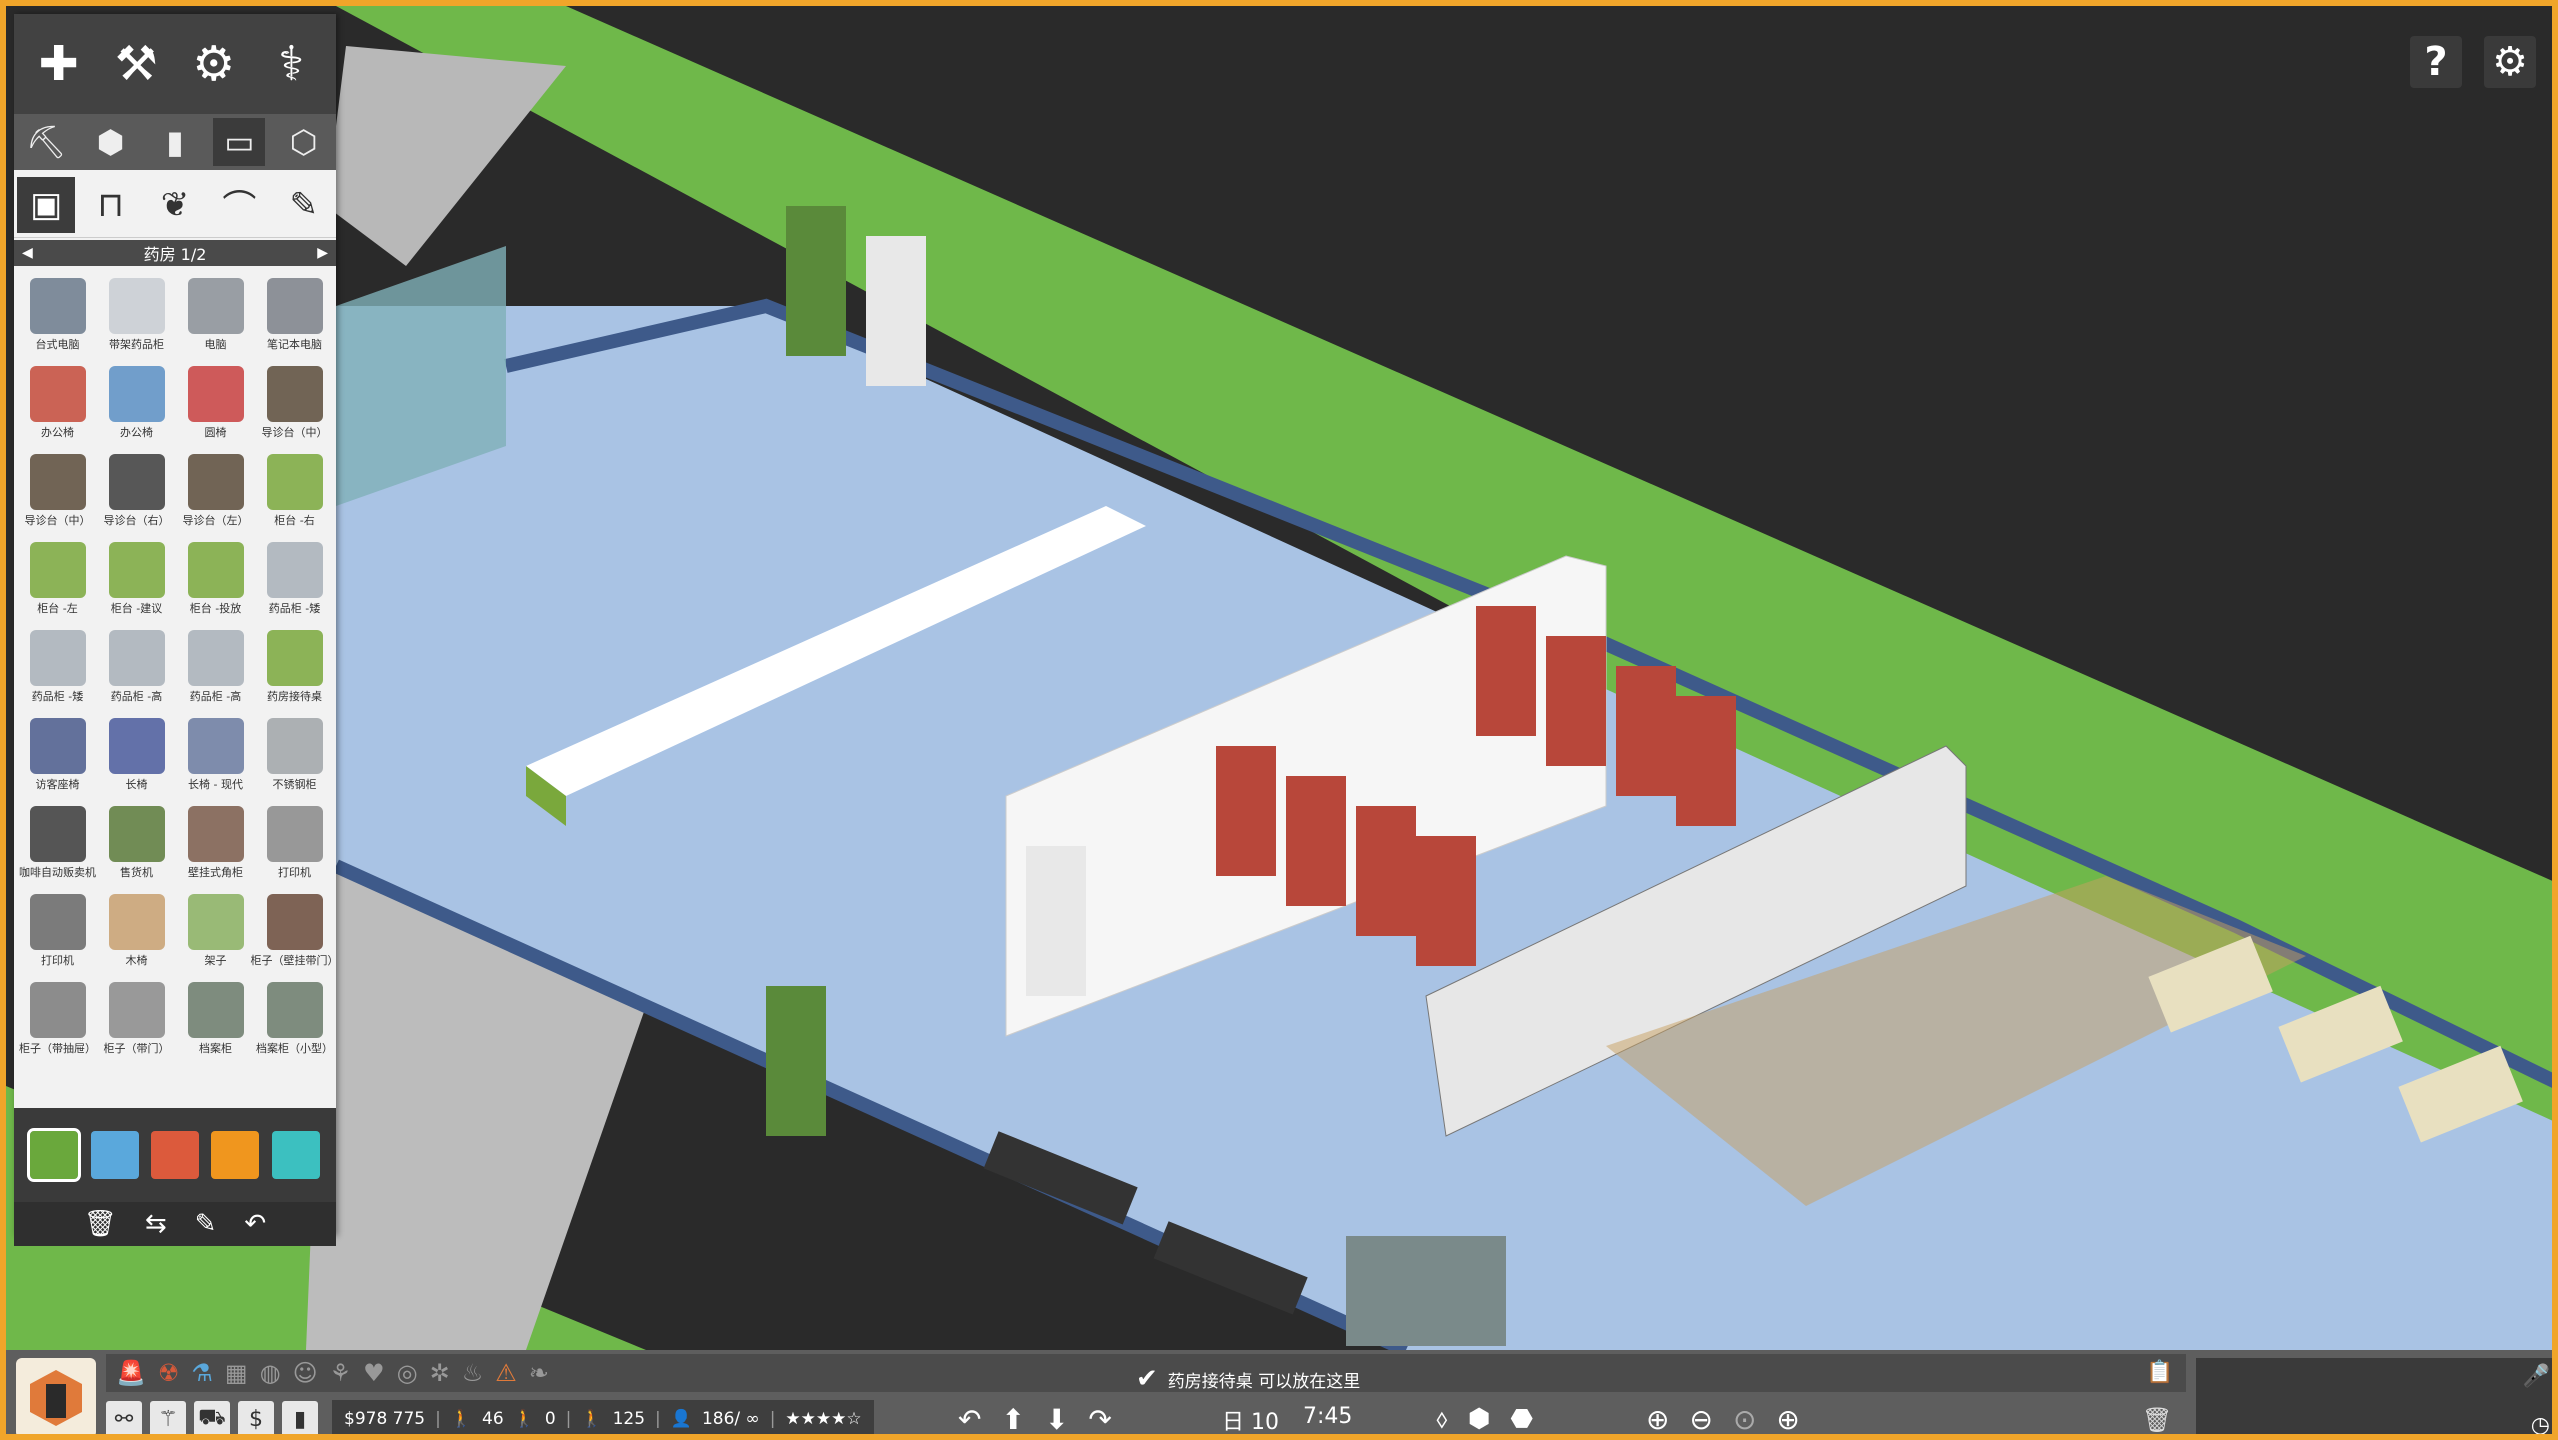  Describe the element at coordinates (2159, 1372) in the screenshot. I see `clipboard-icon: 📋` at that location.